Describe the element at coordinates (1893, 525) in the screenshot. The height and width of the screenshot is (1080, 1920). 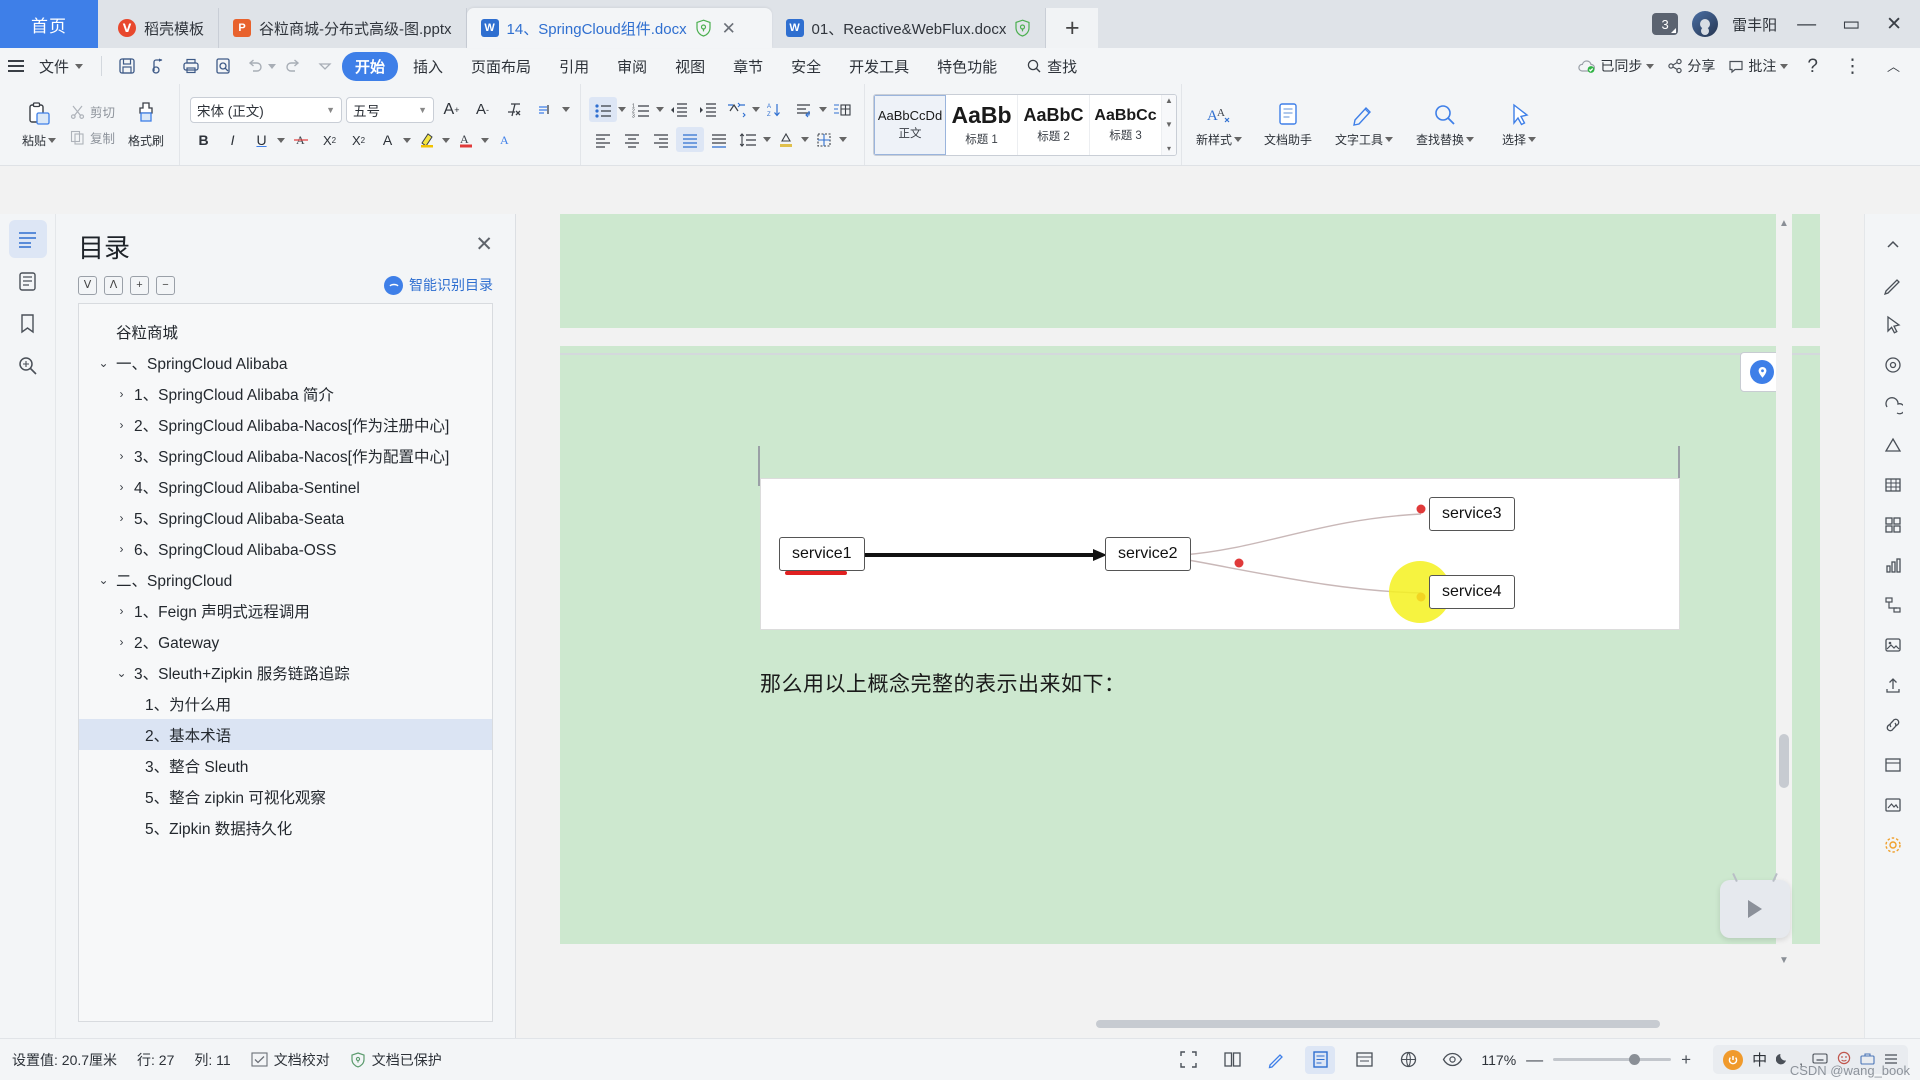
I see `grid-icon` at that location.